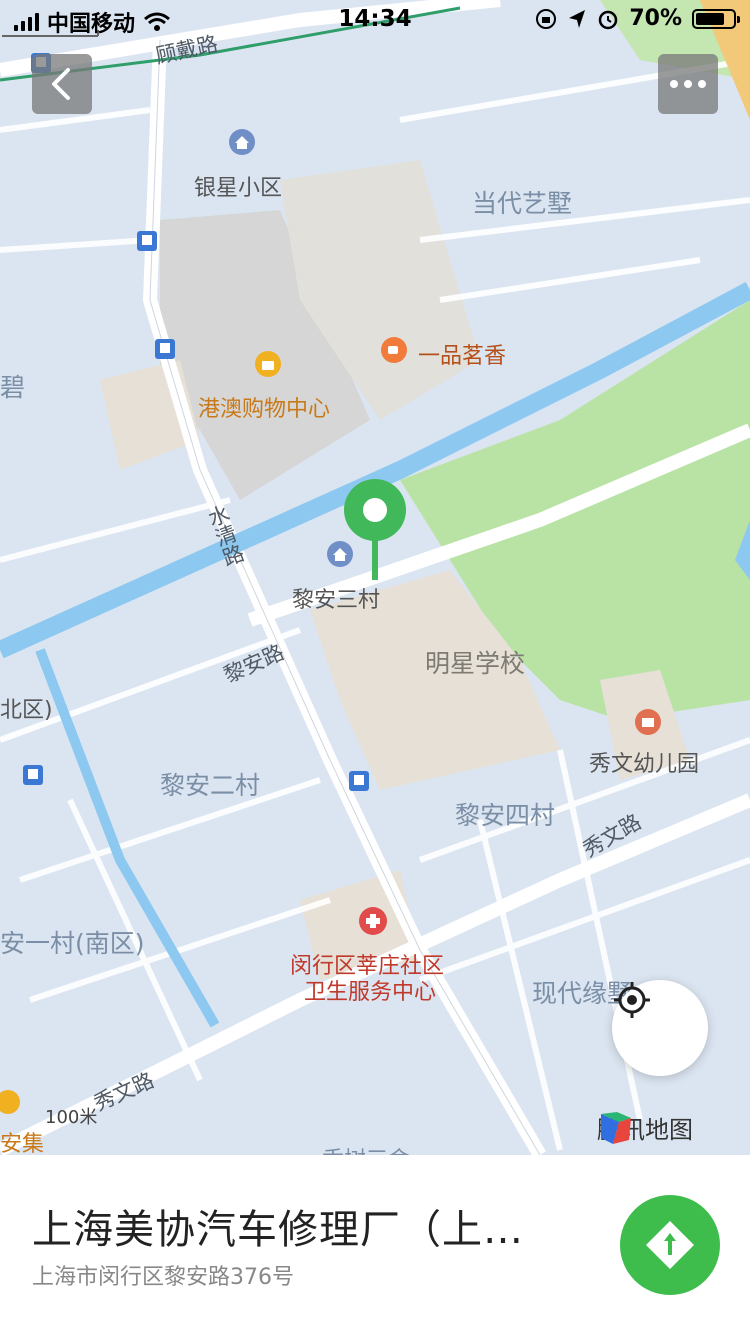  I want to click on area-label: 香树三舍, so click(366, 1148).